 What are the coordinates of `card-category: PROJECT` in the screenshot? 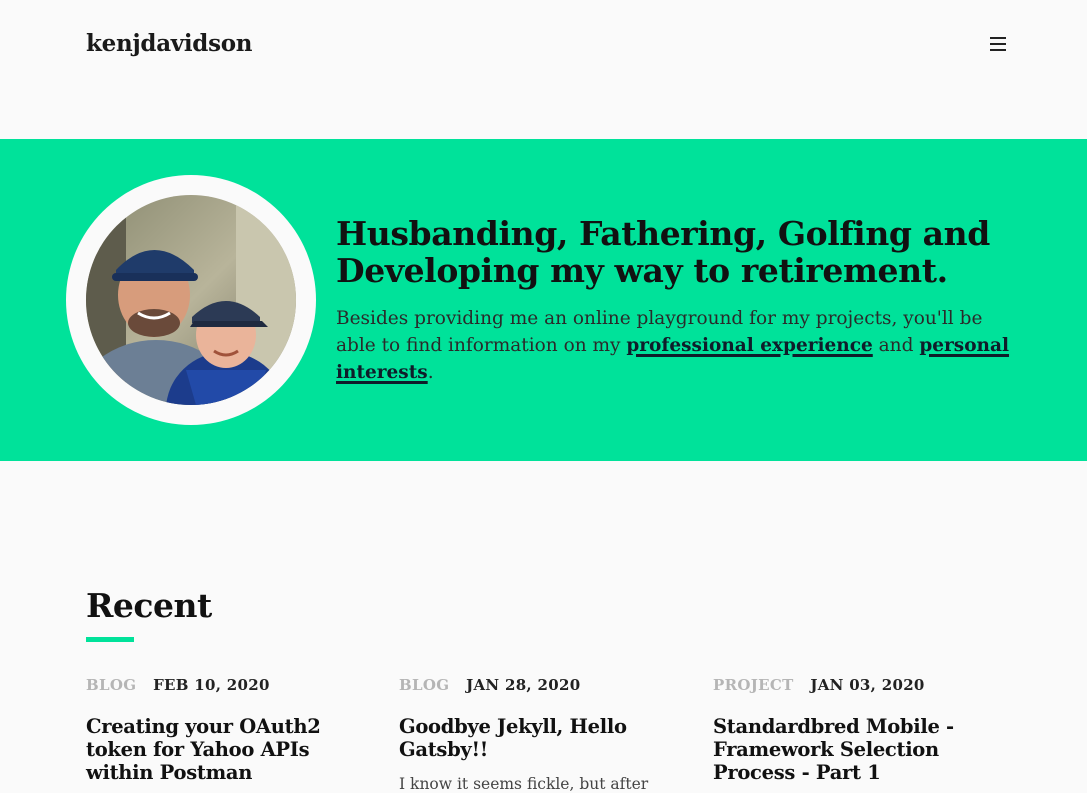 It's located at (753, 685).